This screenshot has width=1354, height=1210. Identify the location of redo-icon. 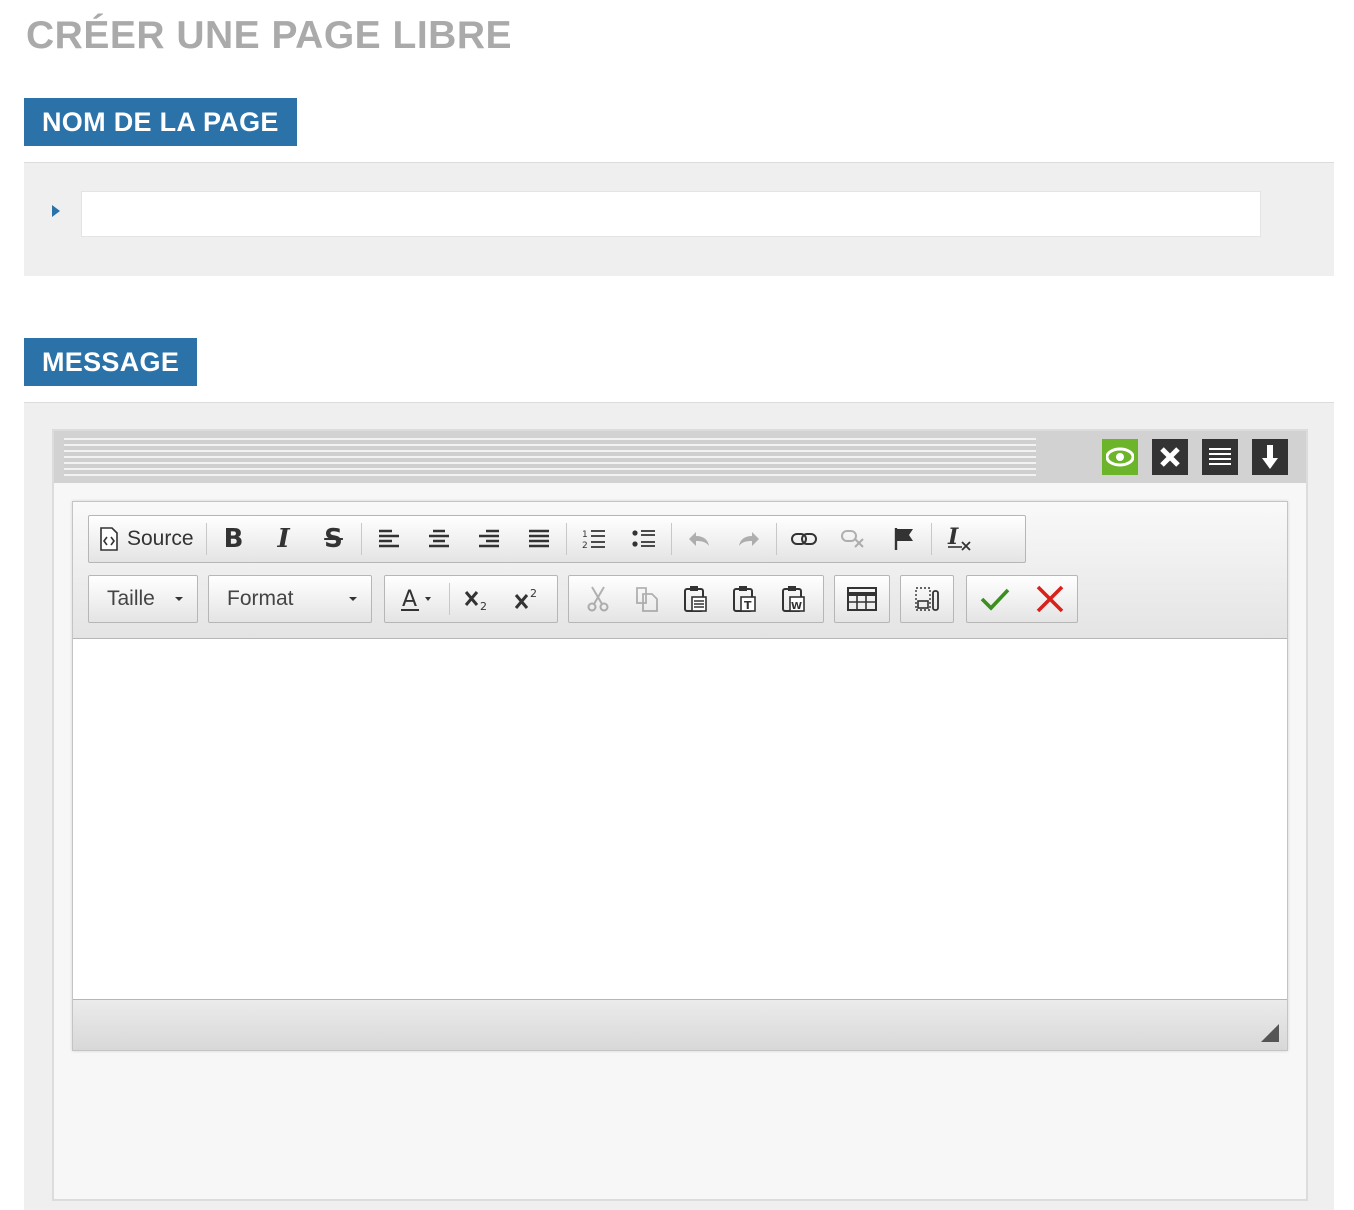
(749, 539).